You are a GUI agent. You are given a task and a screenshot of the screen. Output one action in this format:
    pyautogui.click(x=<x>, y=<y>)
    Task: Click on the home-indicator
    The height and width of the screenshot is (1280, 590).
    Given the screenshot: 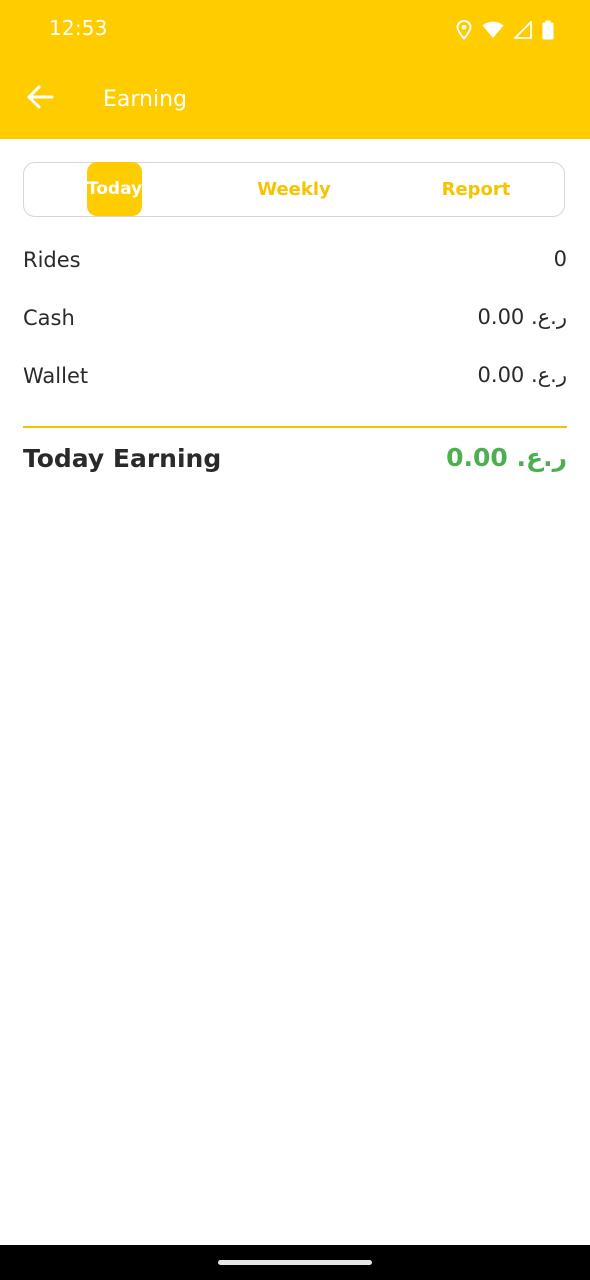 What is the action you would take?
    pyautogui.click(x=295, y=1262)
    